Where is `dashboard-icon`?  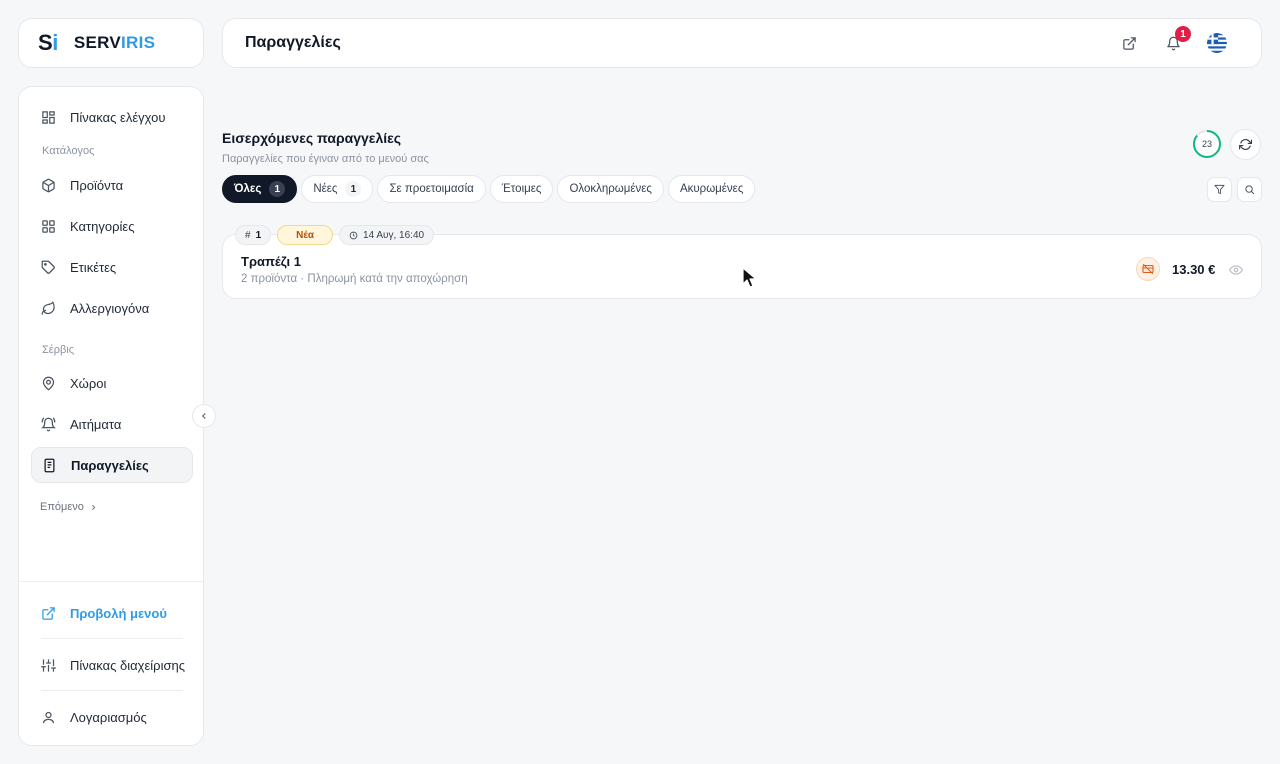 dashboard-icon is located at coordinates (48, 117).